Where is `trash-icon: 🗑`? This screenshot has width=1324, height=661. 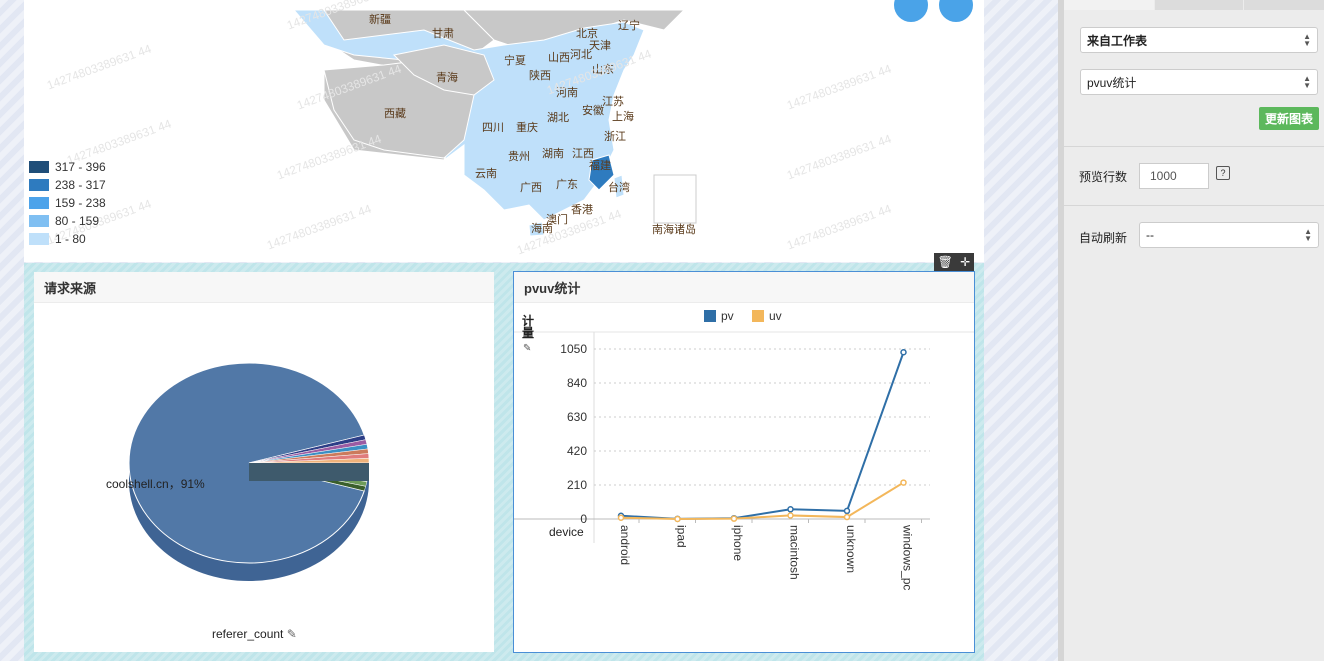 trash-icon: 🗑 is located at coordinates (945, 262).